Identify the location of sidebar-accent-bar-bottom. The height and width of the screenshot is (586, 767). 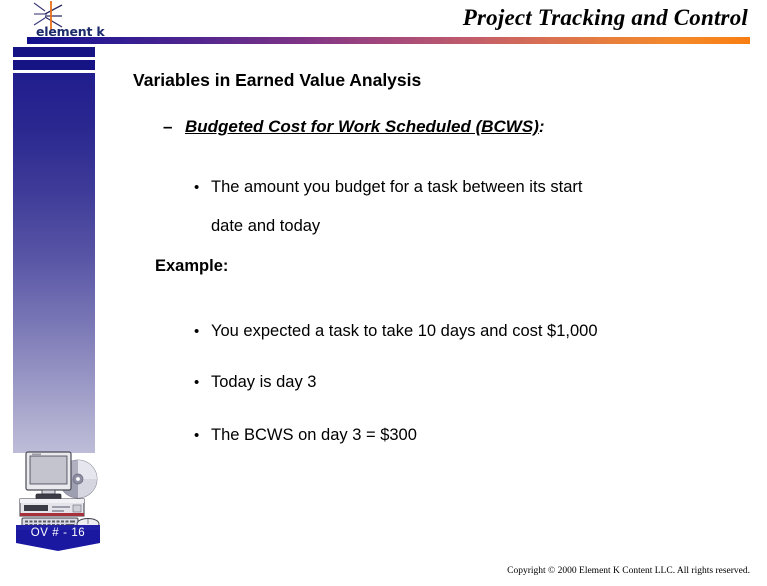
(54, 65).